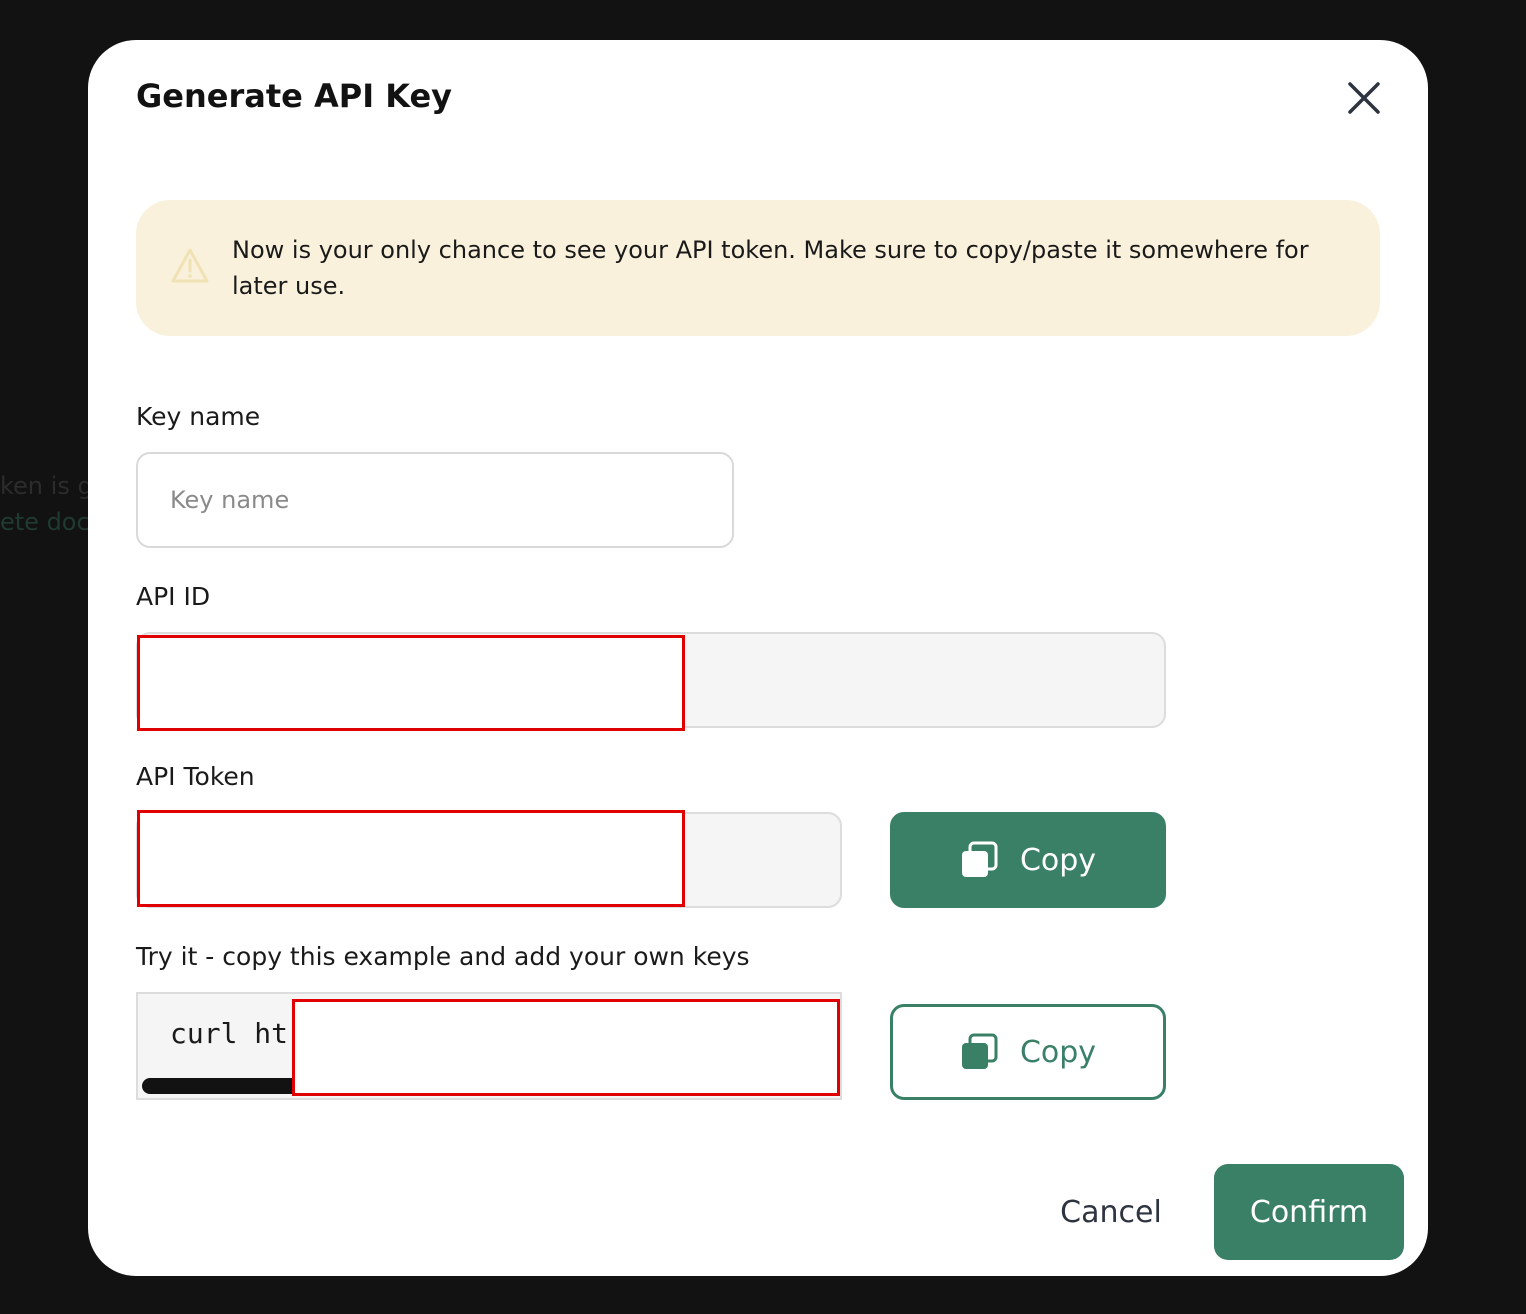 The height and width of the screenshot is (1314, 1526). Describe the element at coordinates (195, 776) in the screenshot. I see `api-token-label: API Token` at that location.